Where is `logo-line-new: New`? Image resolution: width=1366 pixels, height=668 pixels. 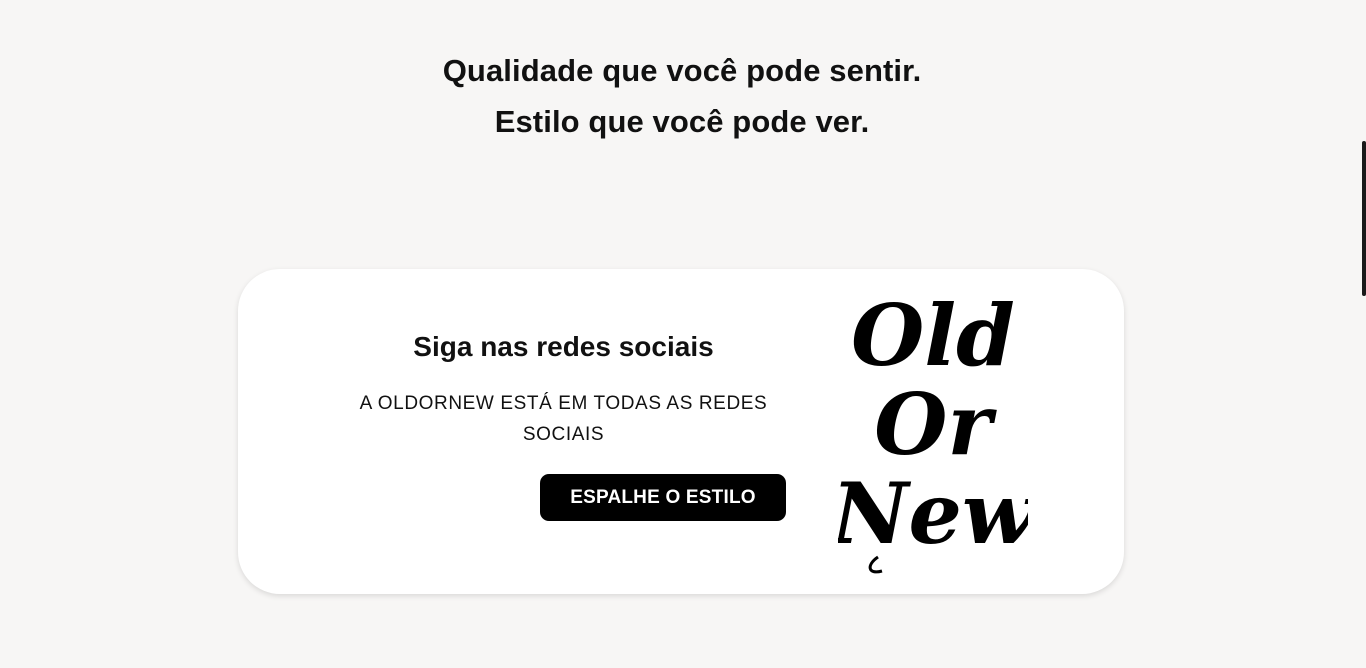
logo-line-new: New is located at coordinates (933, 513).